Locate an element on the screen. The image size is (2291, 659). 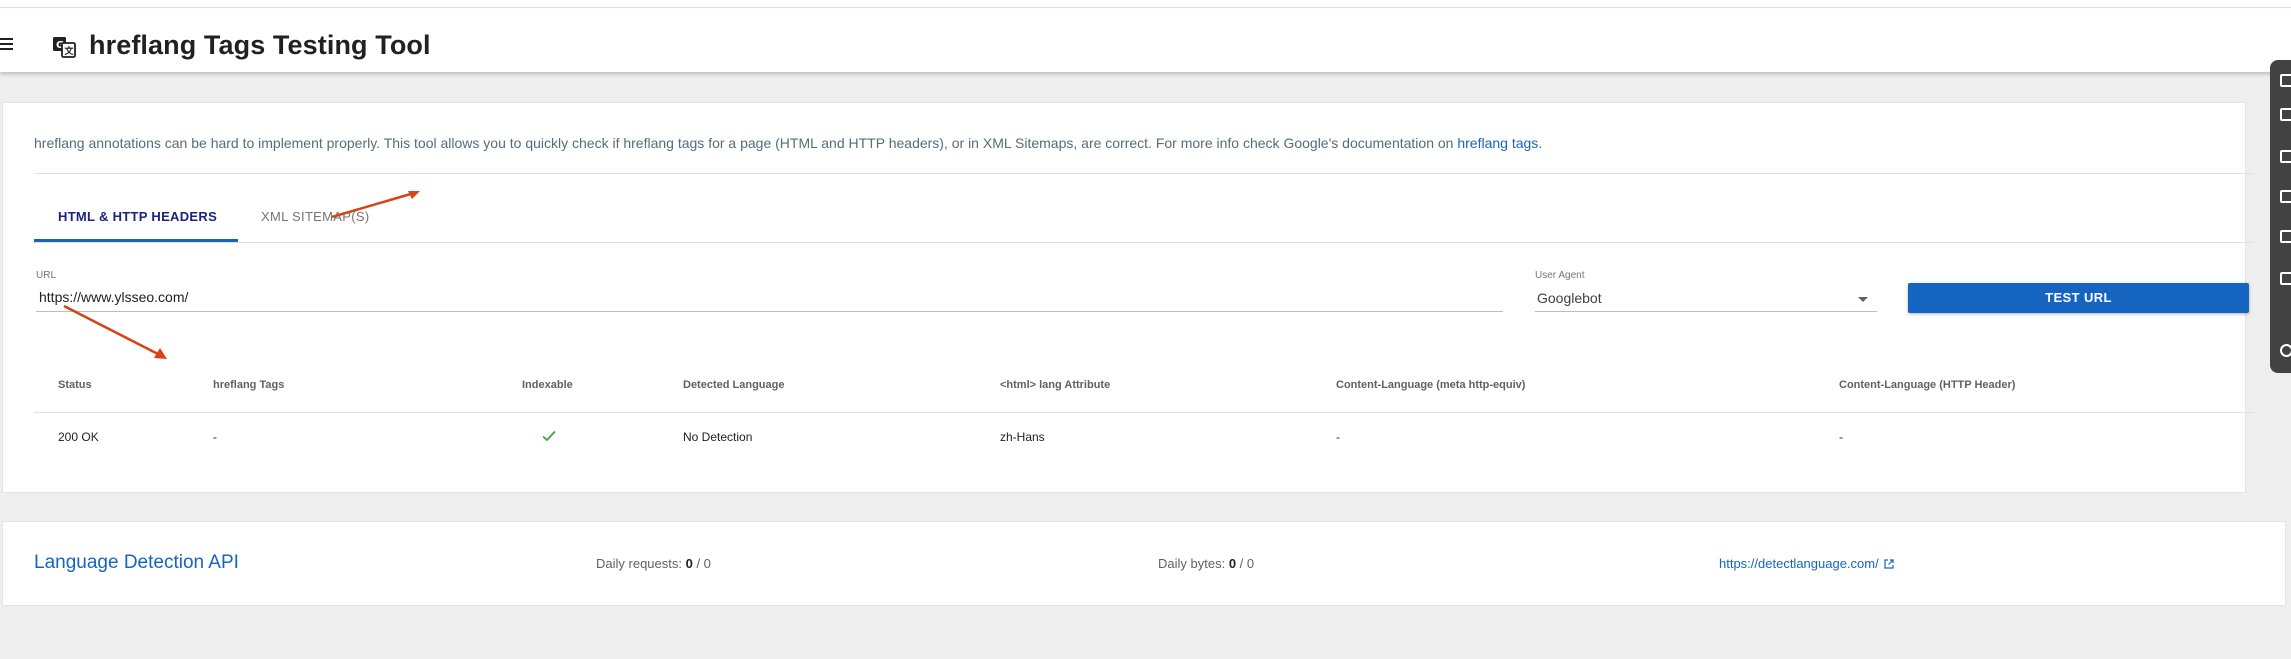
header-indexable: Indexable is located at coordinates (547, 385).